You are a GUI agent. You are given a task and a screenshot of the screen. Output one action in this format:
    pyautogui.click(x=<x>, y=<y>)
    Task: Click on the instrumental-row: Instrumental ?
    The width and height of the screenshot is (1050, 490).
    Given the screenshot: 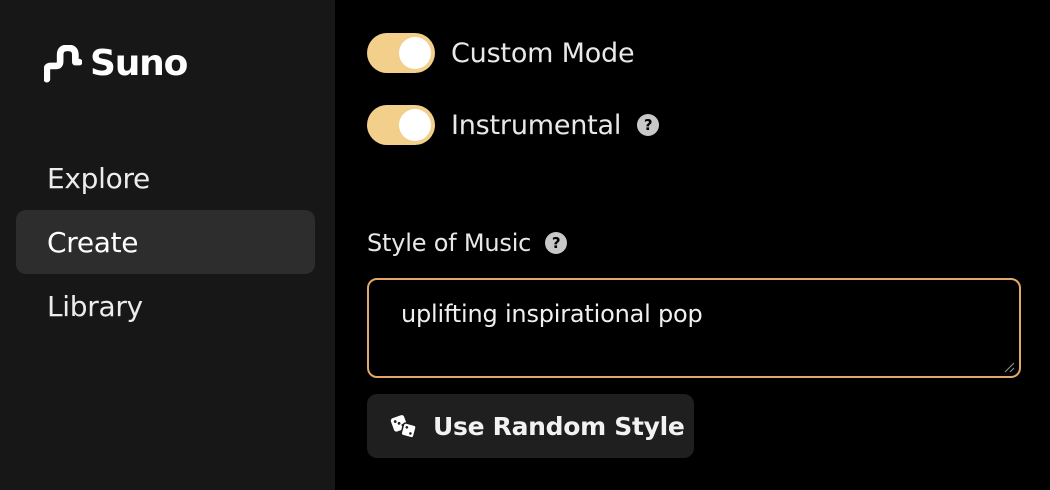 What is the action you would take?
    pyautogui.click(x=513, y=125)
    